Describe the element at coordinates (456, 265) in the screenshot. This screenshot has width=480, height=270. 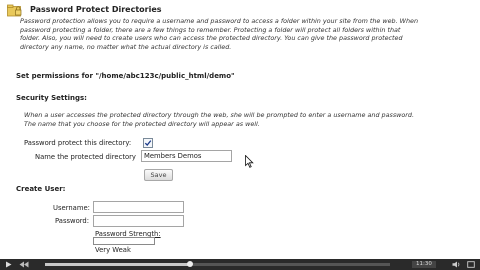
I see `volume-icon` at that location.